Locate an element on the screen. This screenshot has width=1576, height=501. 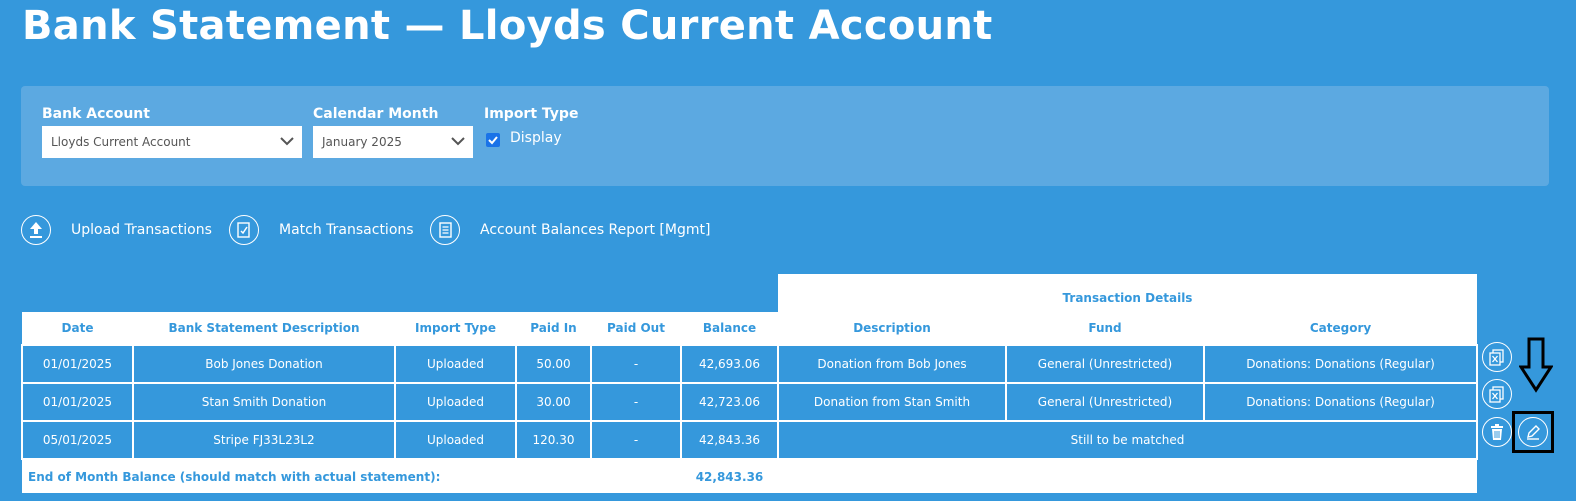
arrow-down-icon is located at coordinates (1536, 365).